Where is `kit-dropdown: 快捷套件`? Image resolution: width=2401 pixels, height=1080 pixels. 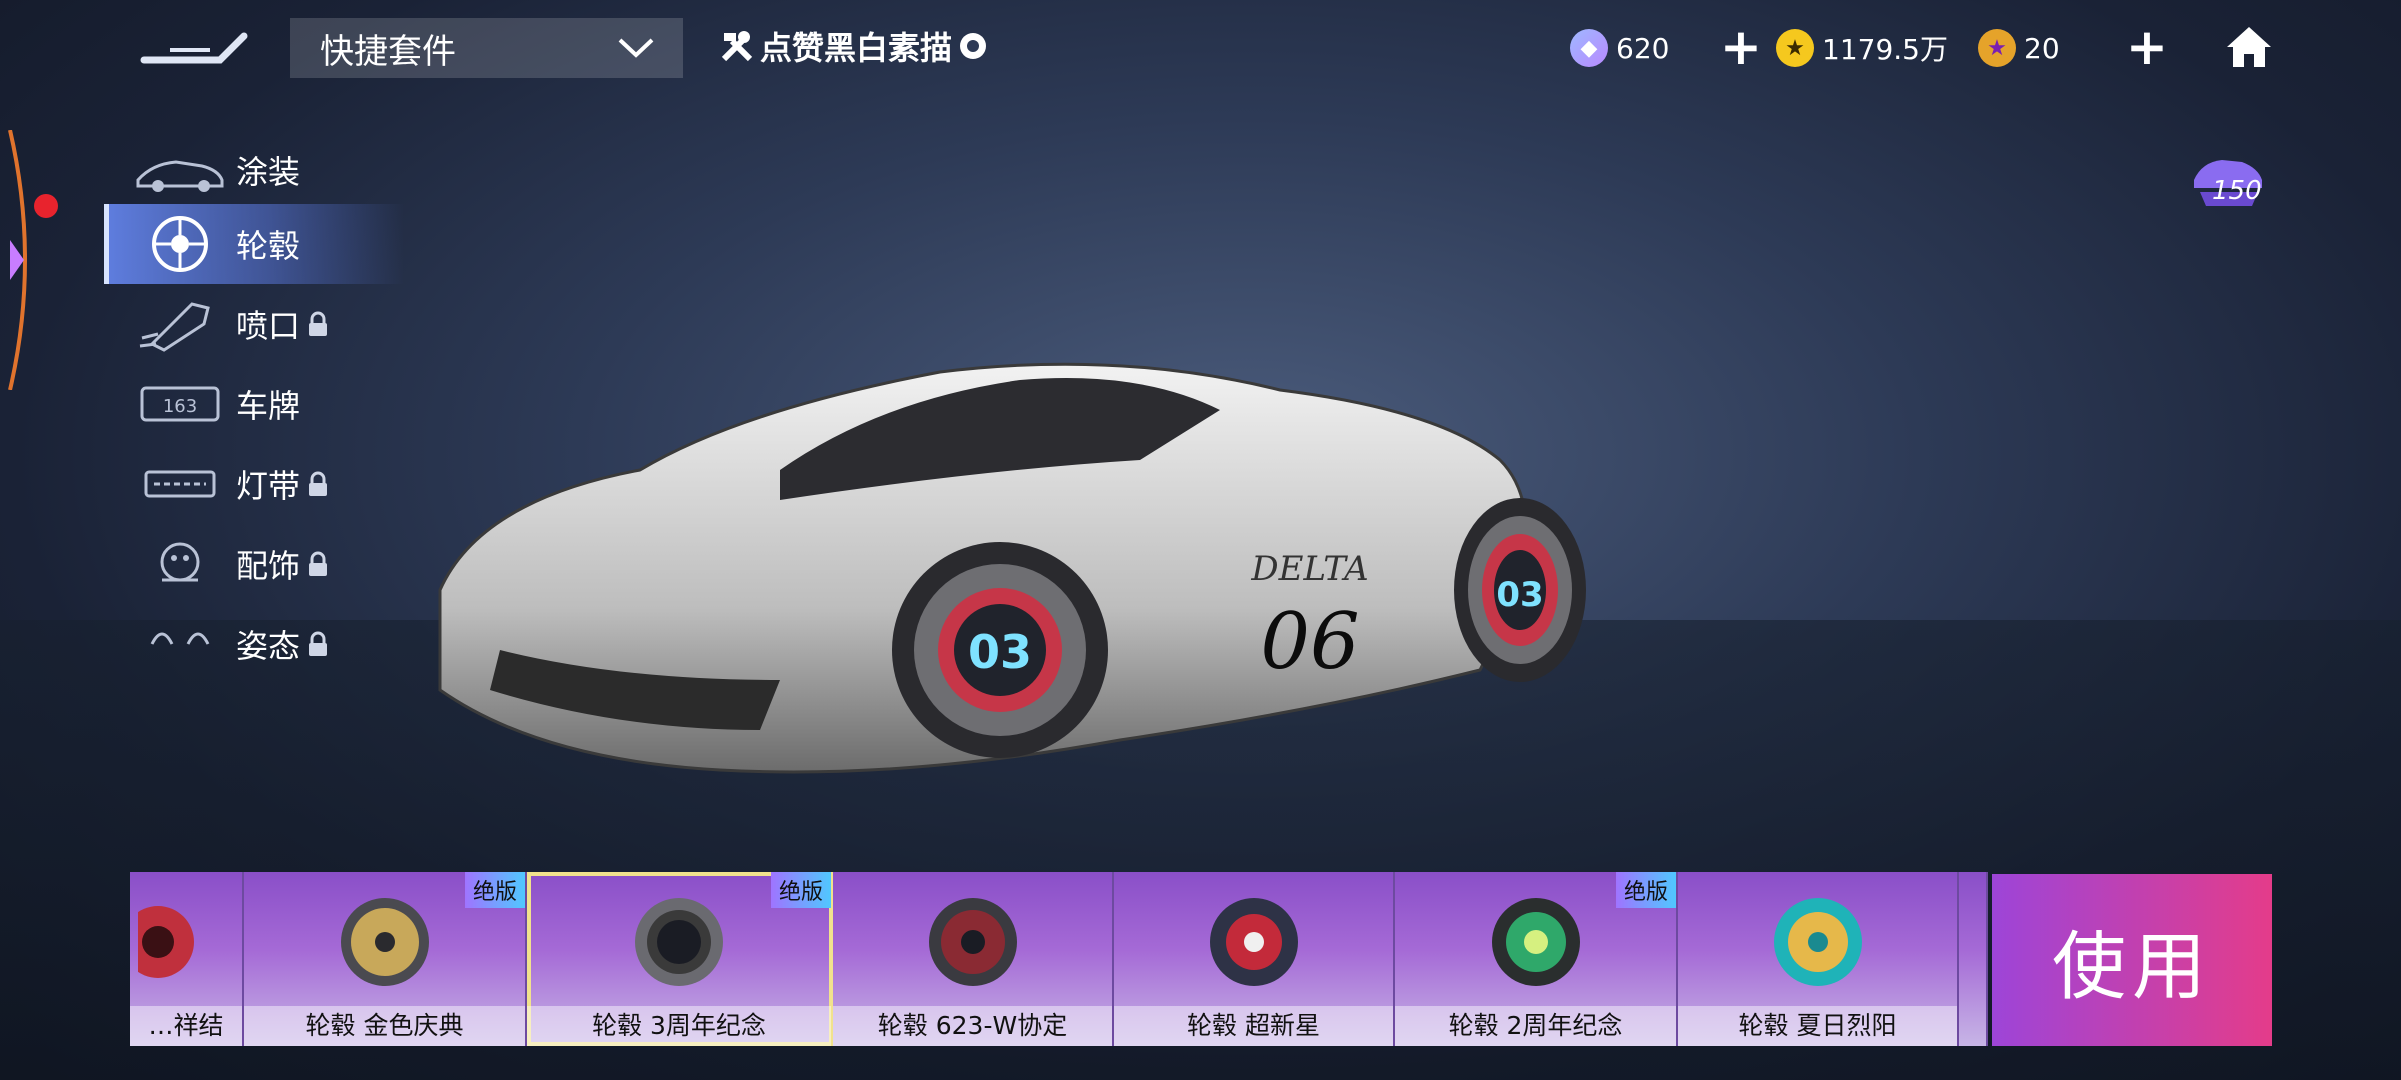
kit-dropdown: 快捷套件 is located at coordinates (486, 48).